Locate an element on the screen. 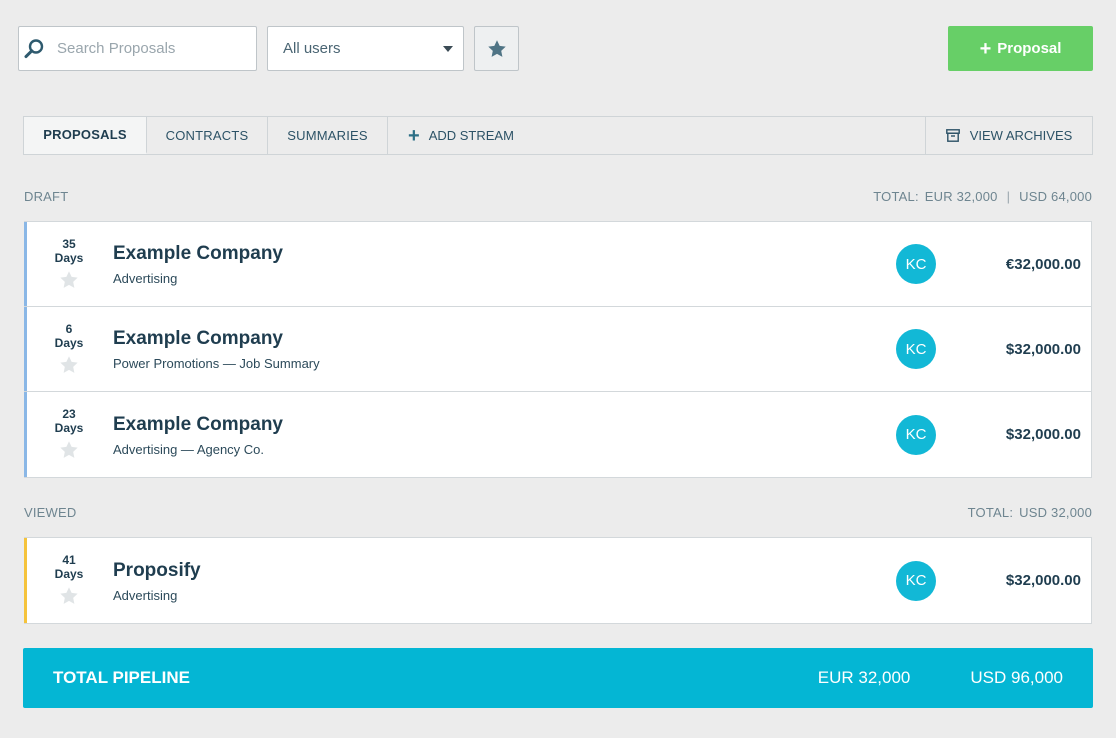 This screenshot has width=1116, height=738. proposal-subtitle: Power Promotions — Job Summary is located at coordinates (216, 363).